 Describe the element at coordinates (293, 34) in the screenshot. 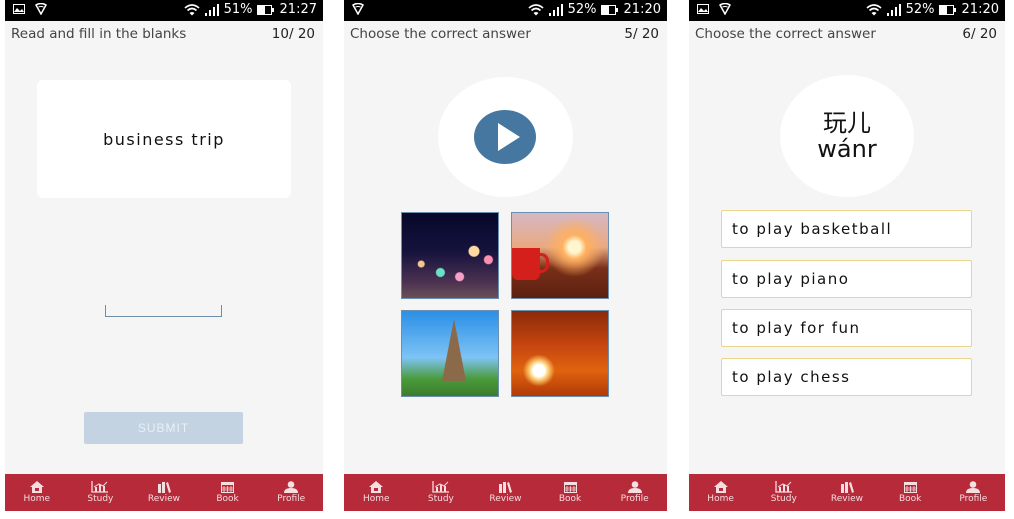

I see `question-counter: 10/ 20` at that location.